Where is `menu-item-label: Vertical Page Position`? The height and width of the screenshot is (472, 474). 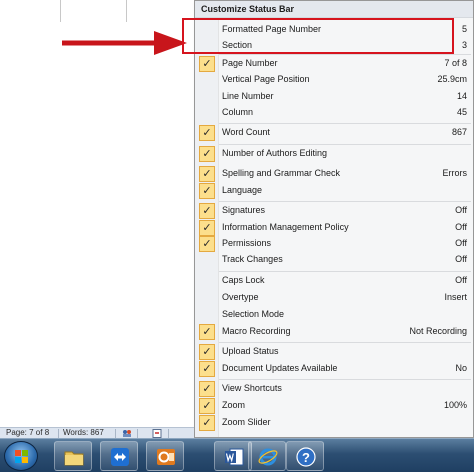
menu-item-label: Vertical Page Position is located at coordinates (266, 79).